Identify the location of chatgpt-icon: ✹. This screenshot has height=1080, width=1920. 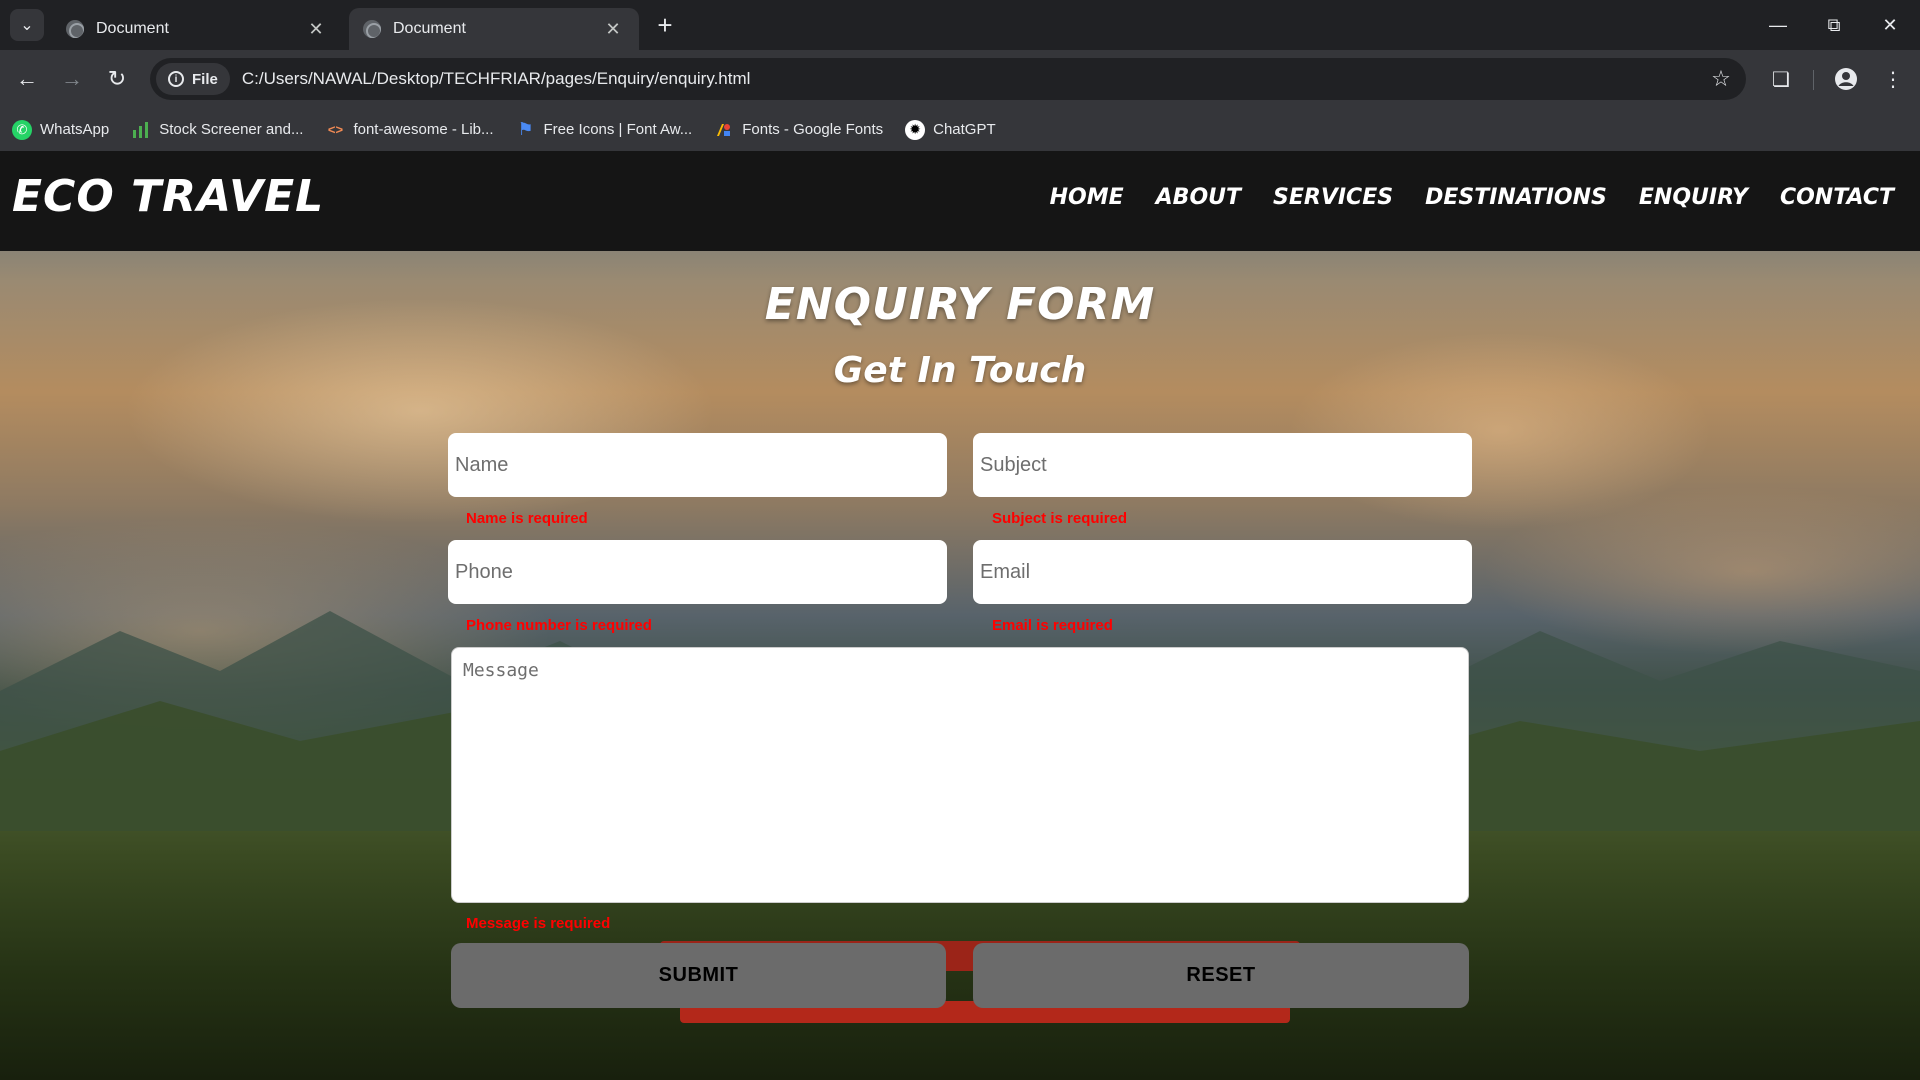
(915, 129).